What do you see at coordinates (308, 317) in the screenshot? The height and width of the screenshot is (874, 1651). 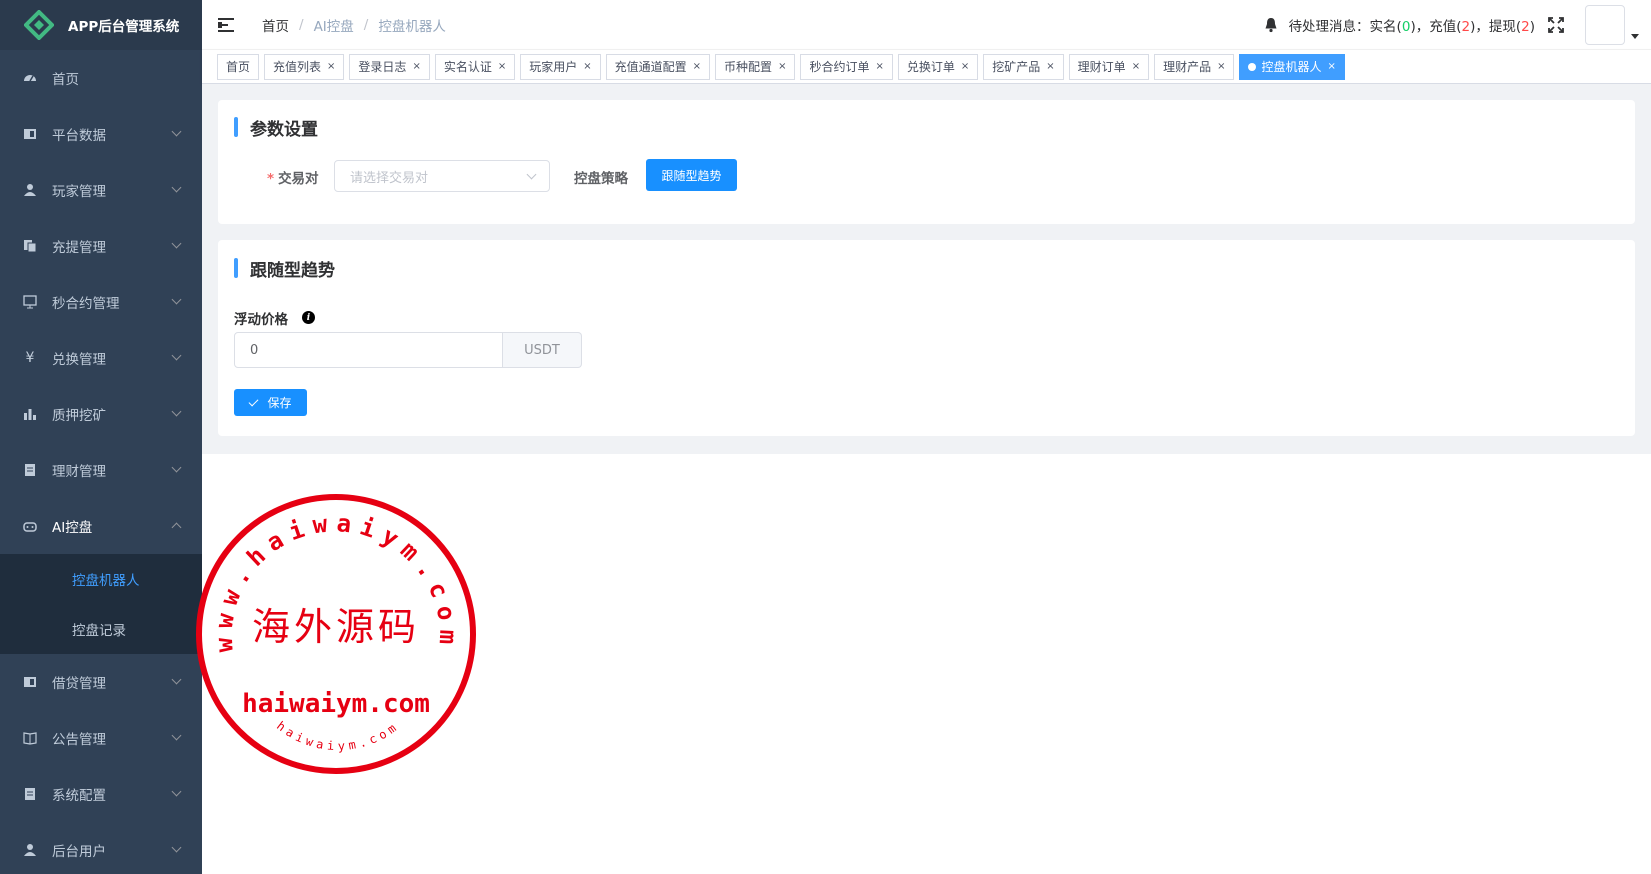 I see `info-icon: i` at bounding box center [308, 317].